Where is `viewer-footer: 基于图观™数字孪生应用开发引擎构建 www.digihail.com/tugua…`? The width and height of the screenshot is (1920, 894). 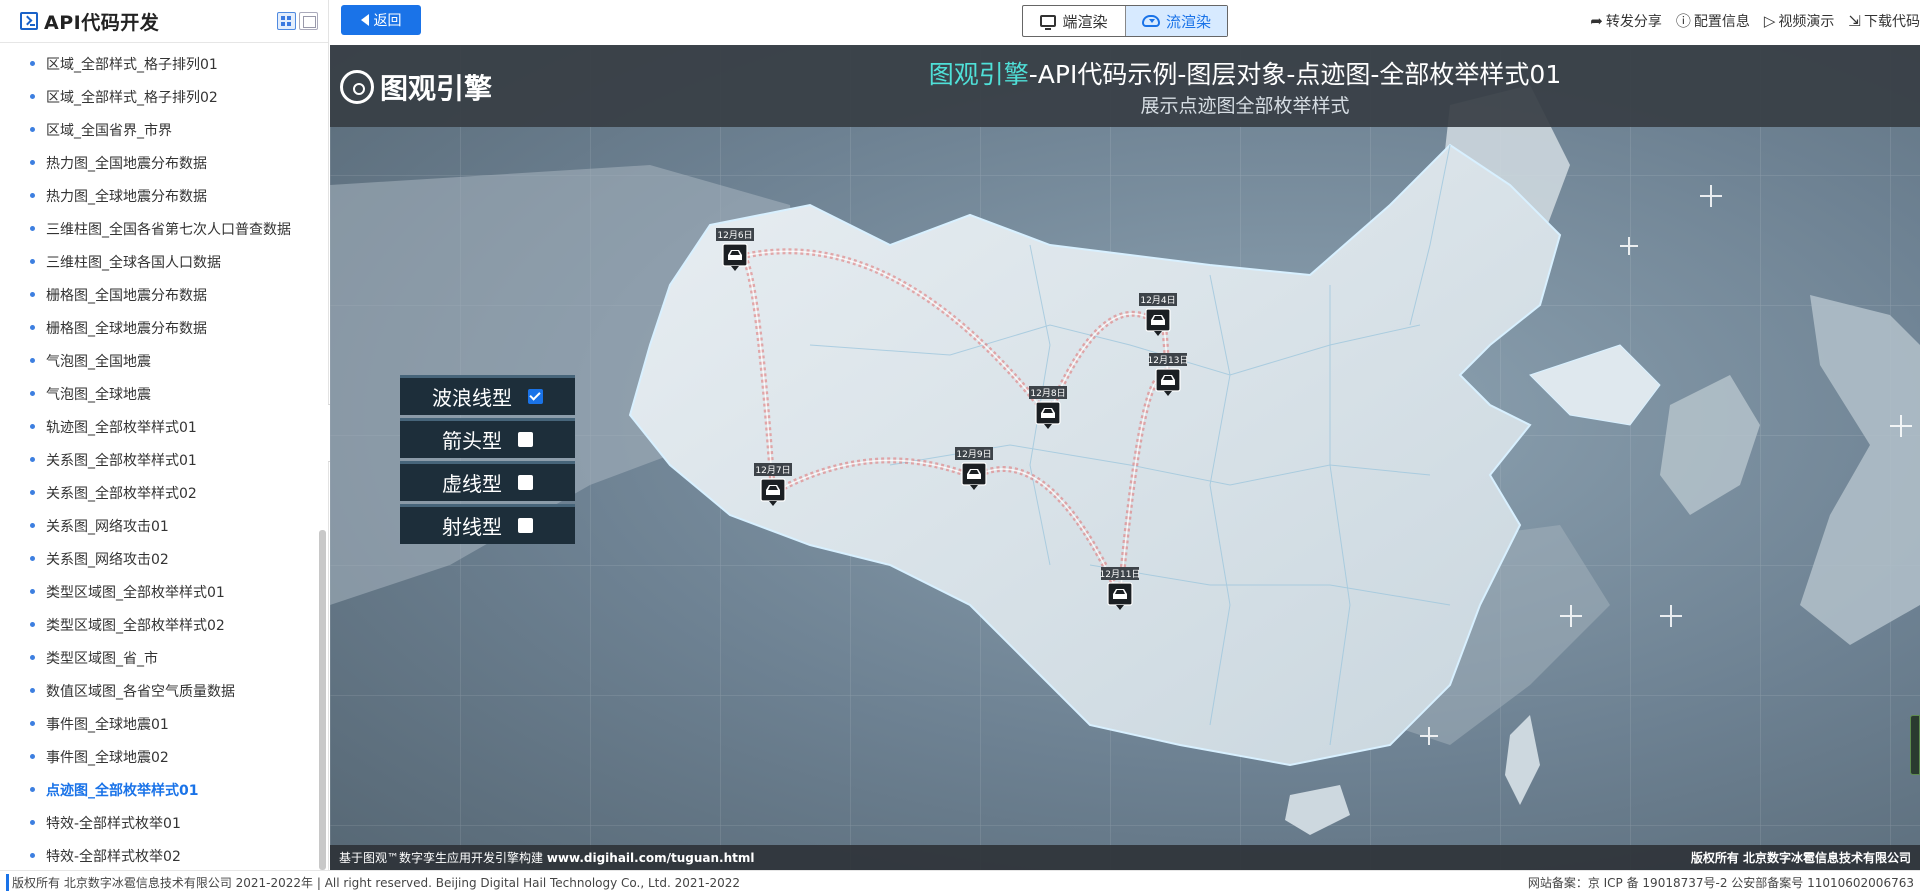
viewer-footer: 基于图观™数字孪生应用开发引擎构建 www.digihail.com/tugua… is located at coordinates (1125, 857).